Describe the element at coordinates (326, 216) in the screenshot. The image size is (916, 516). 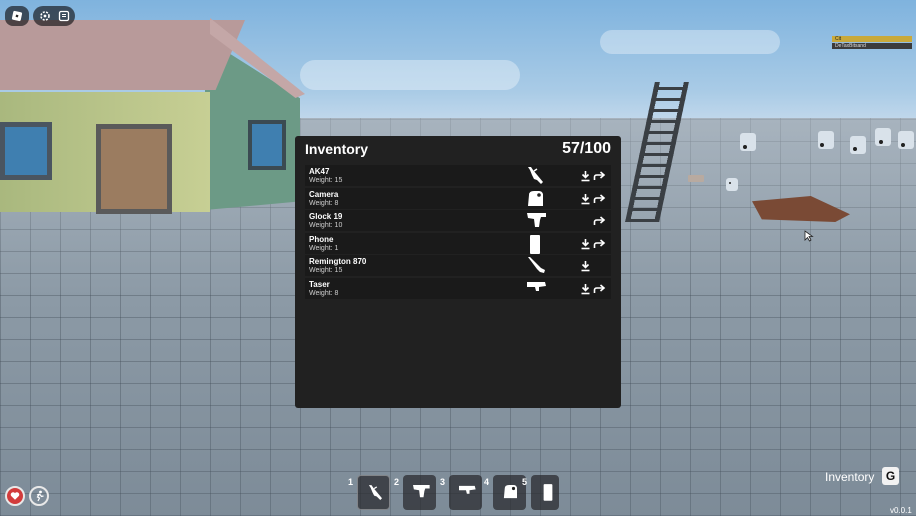
I see `item-name: Glock 19` at that location.